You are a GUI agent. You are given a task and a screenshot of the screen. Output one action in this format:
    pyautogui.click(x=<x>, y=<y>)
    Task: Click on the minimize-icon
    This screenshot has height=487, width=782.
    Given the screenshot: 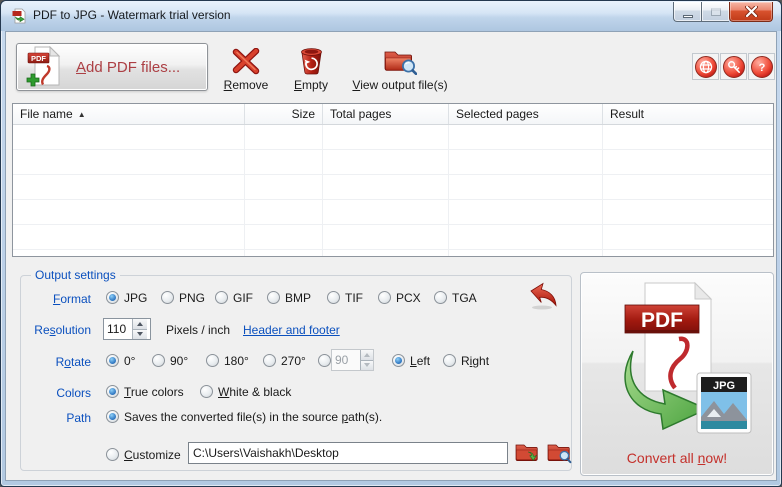 What is the action you would take?
    pyautogui.click(x=687, y=16)
    